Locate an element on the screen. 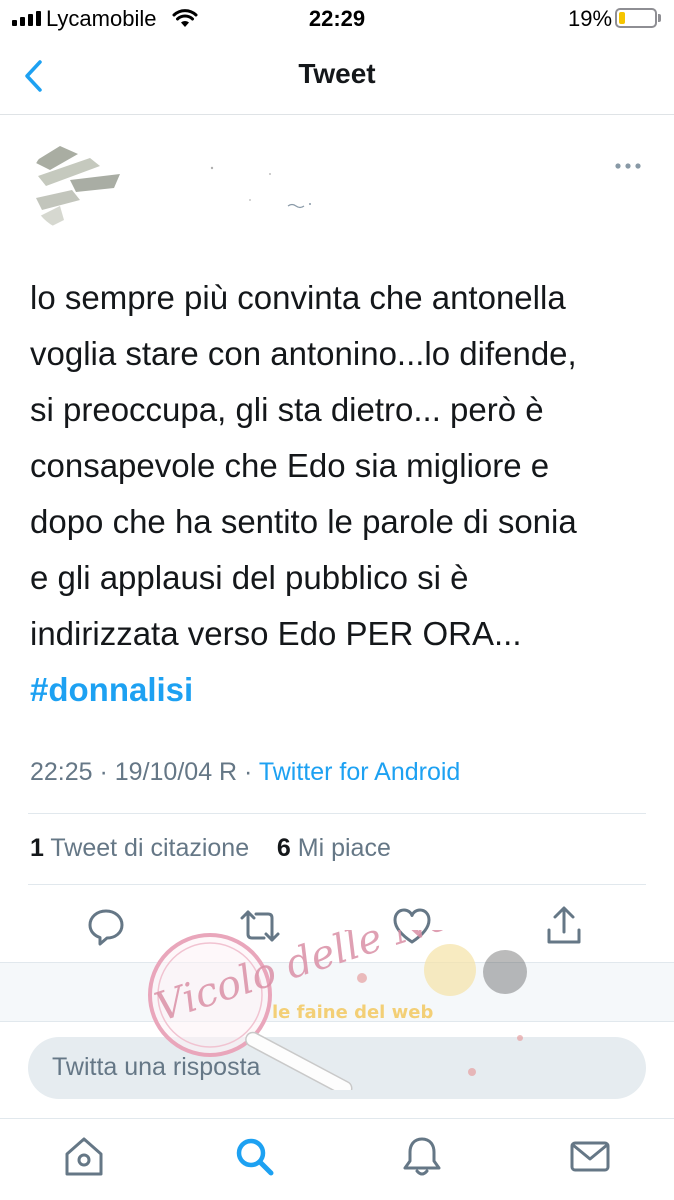 The height and width of the screenshot is (1200, 674). quote-count: 1 is located at coordinates (37, 848).